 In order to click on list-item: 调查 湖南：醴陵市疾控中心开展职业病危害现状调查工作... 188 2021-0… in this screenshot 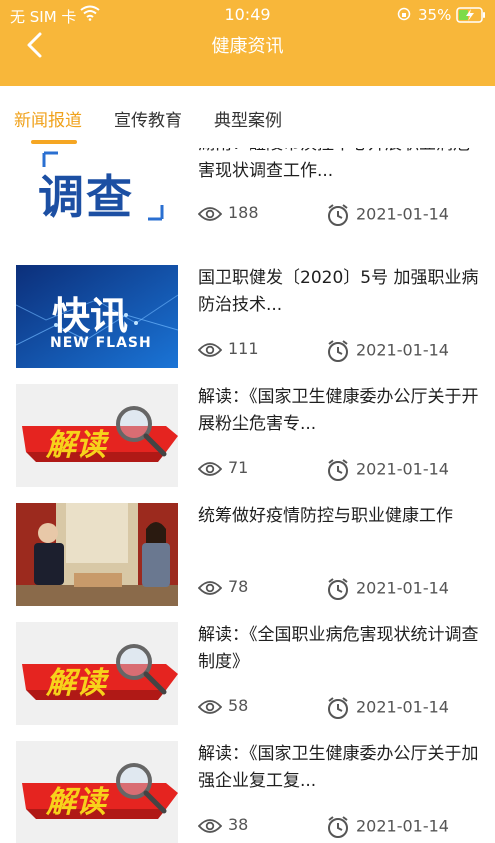, I will do `click(247, 199)`.